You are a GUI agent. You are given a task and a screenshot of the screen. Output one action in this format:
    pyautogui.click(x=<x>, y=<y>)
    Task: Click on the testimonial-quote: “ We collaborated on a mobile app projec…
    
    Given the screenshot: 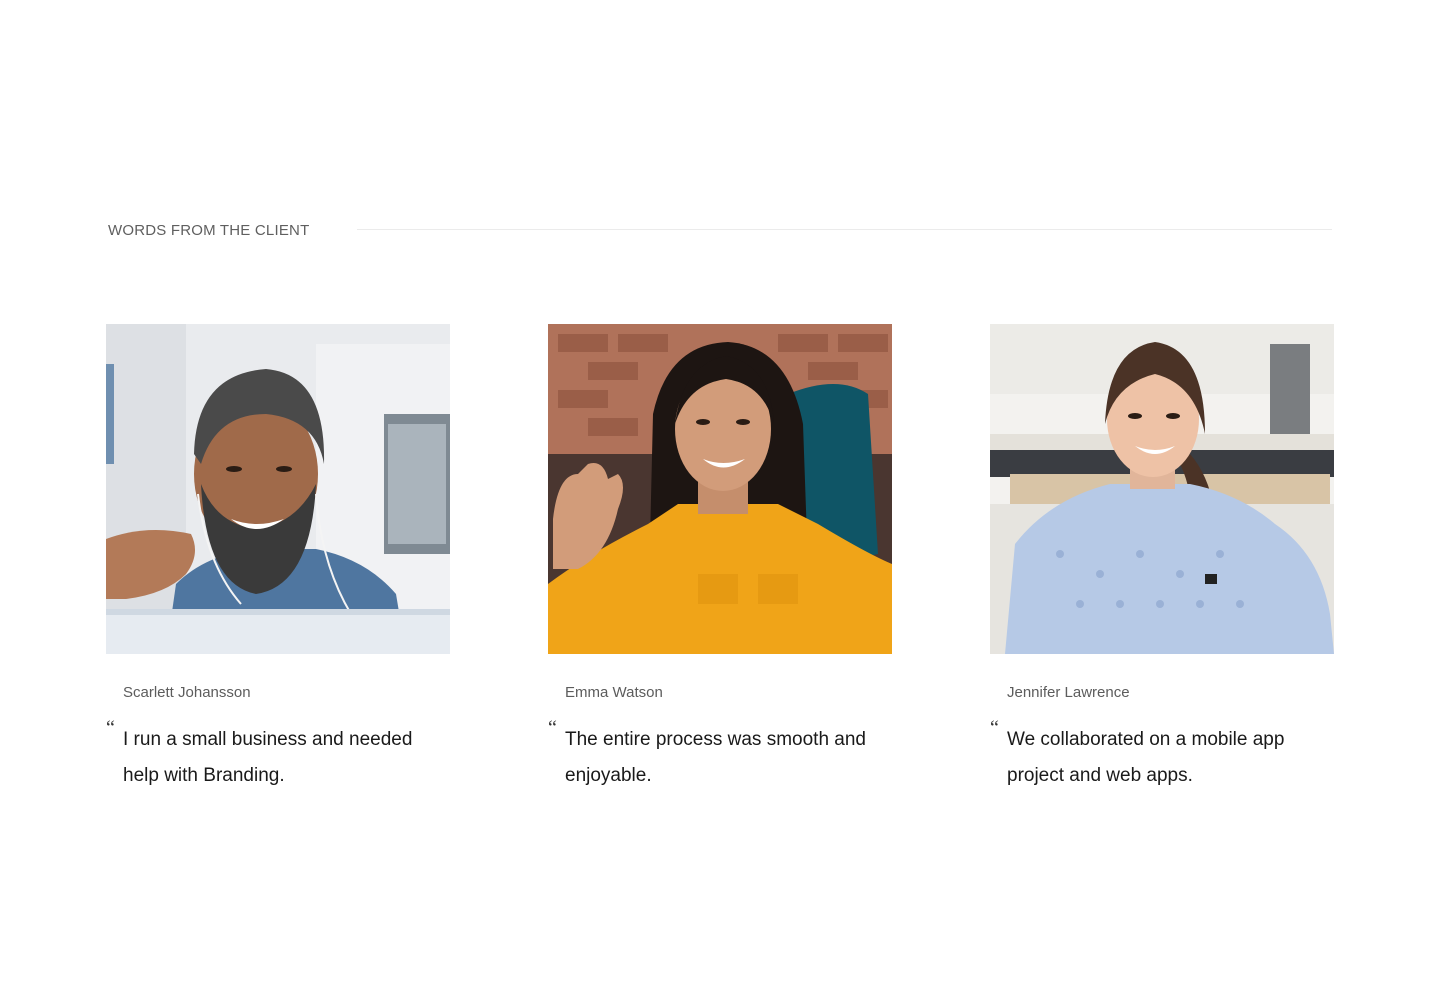 What is the action you would take?
    pyautogui.click(x=1162, y=756)
    